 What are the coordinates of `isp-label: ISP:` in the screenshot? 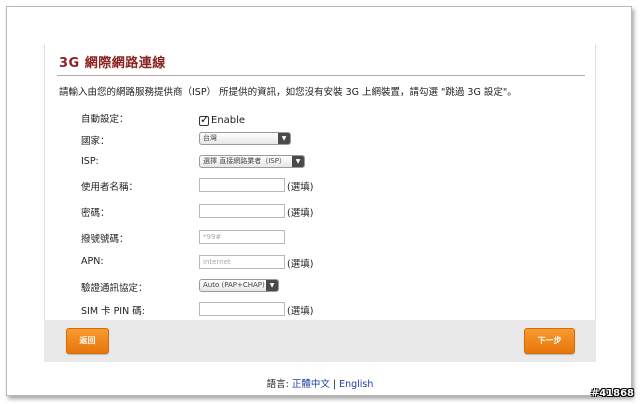 It's located at (90, 161).